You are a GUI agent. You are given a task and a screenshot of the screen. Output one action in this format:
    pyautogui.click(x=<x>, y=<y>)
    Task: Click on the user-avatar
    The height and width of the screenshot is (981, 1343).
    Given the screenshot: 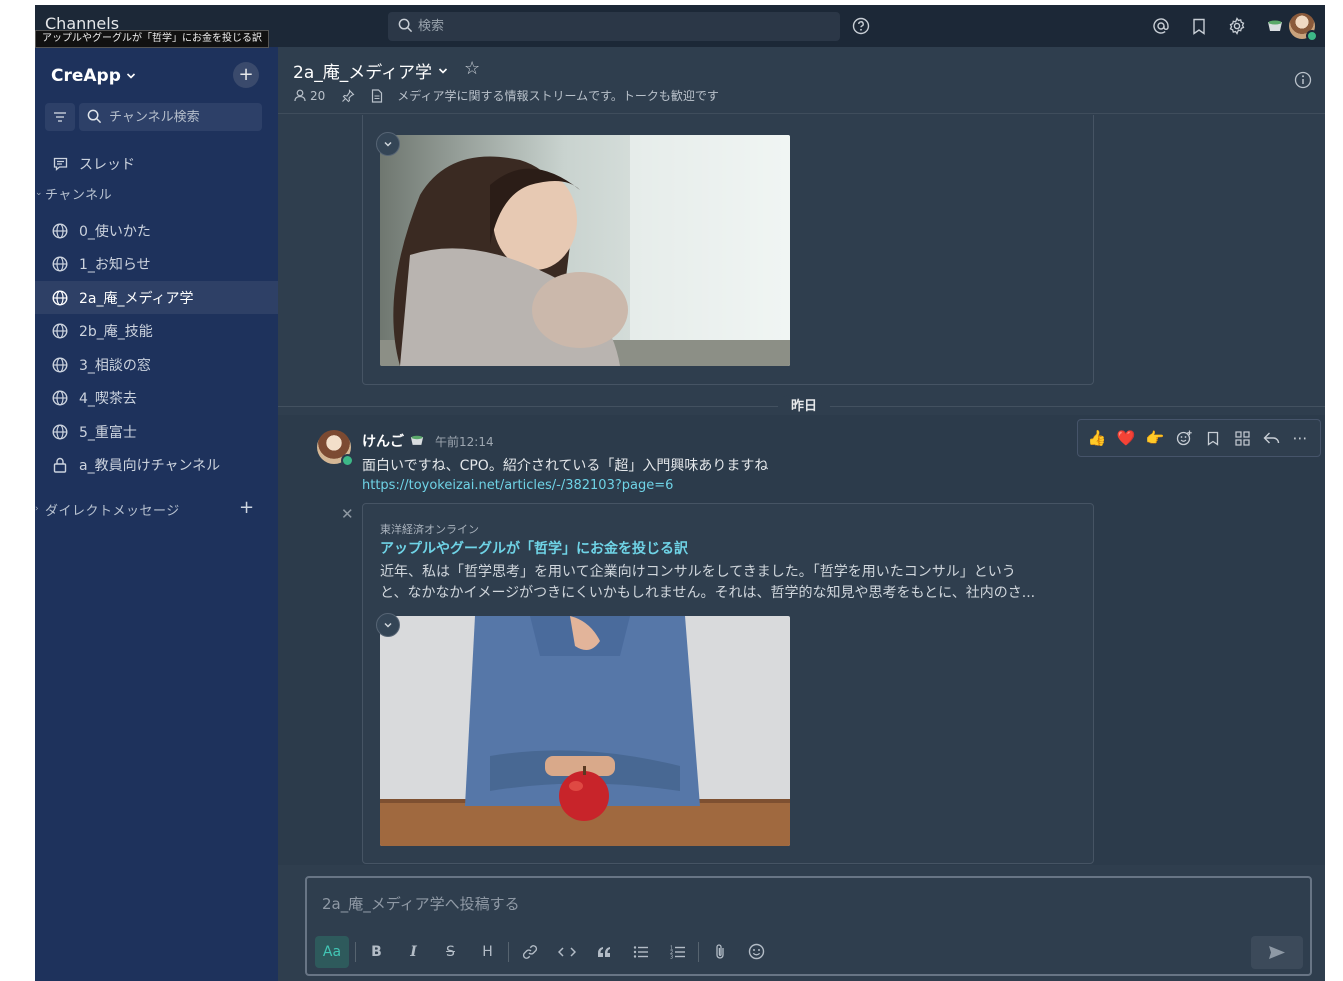 What is the action you would take?
    pyautogui.click(x=1303, y=27)
    